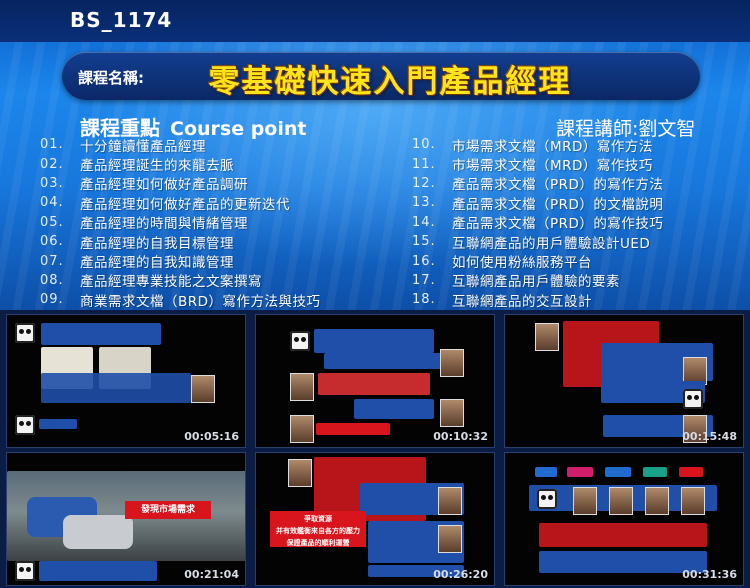 The height and width of the screenshot is (588, 750). What do you see at coordinates (137, 165) in the screenshot?
I see `list-item: 02. 產品經理誕生的來龍去脈` at bounding box center [137, 165].